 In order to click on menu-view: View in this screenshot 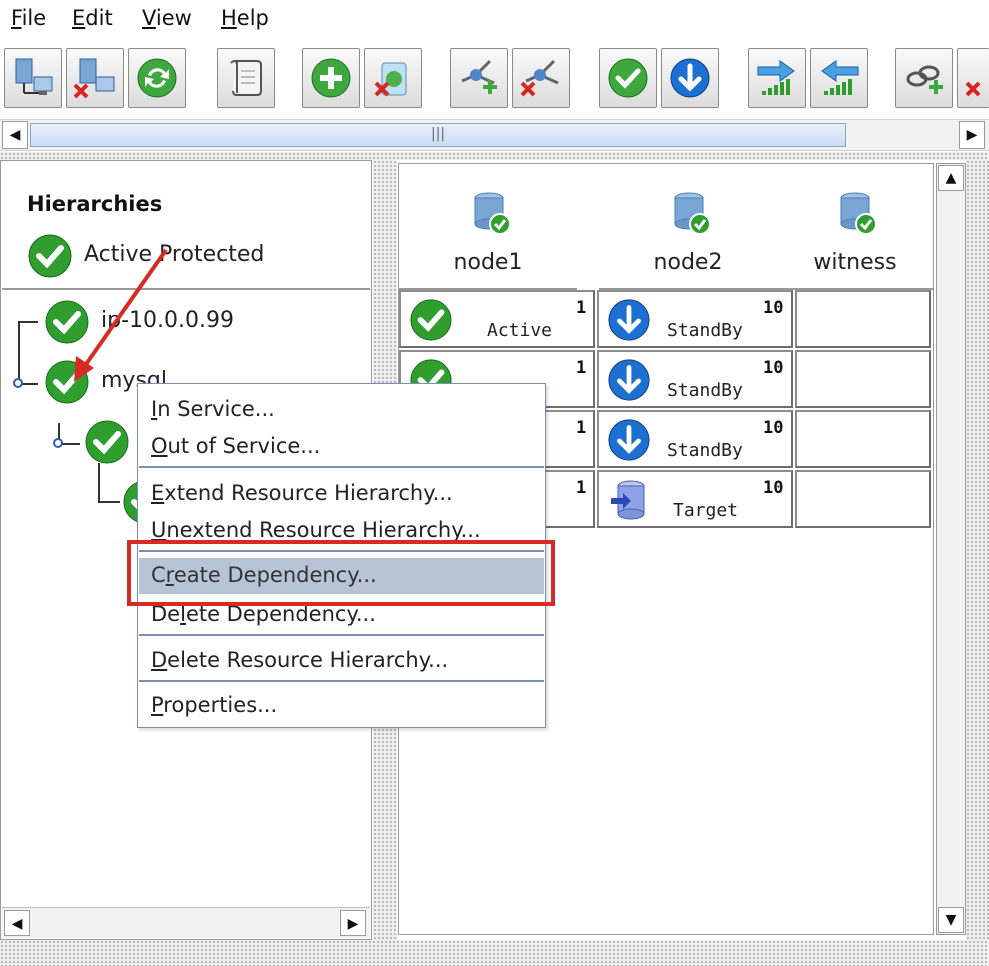, I will do `click(167, 18)`.